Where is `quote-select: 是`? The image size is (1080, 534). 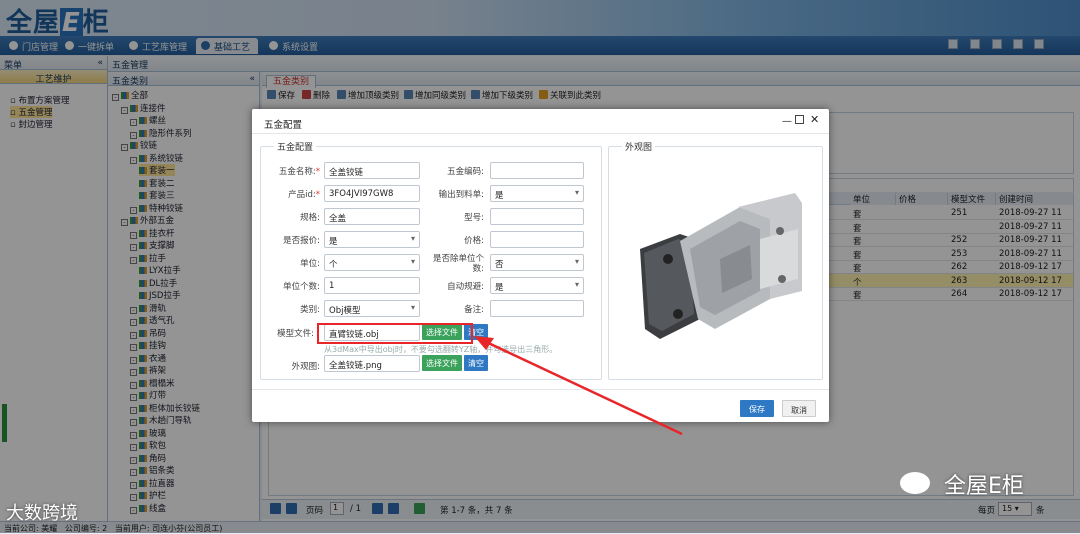 quote-select: 是 is located at coordinates (372, 239).